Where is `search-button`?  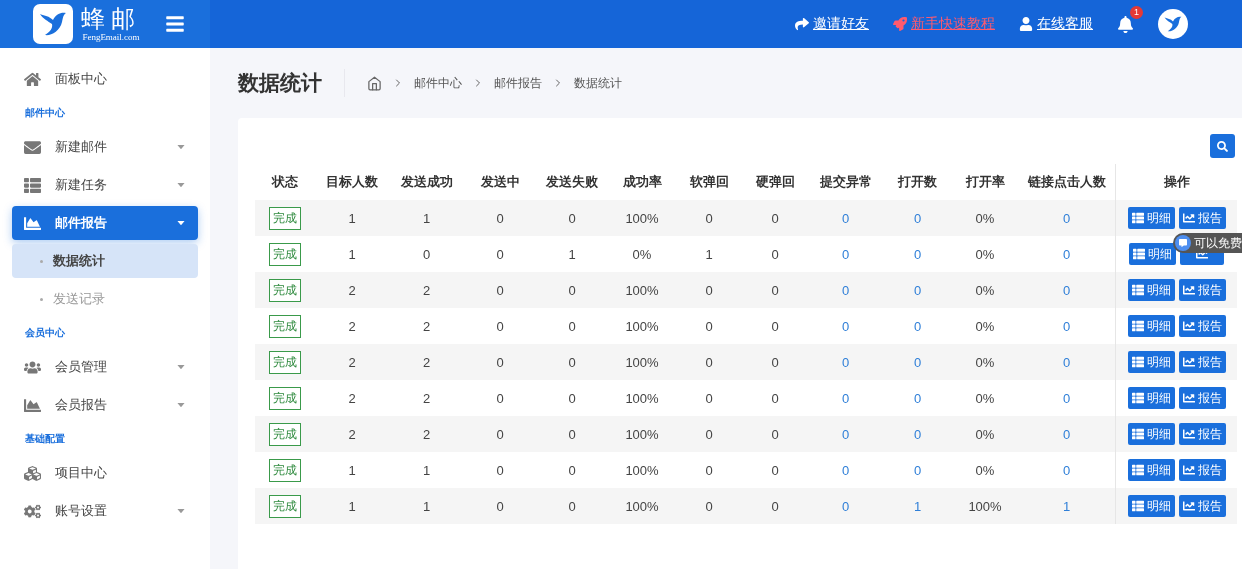 search-button is located at coordinates (1222, 146).